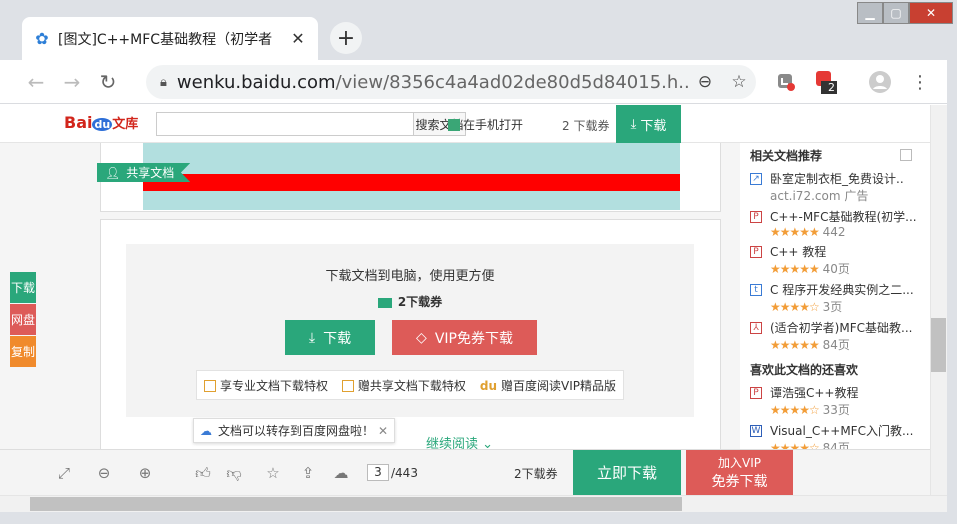  Describe the element at coordinates (840, 336) in the screenshot. I see `related-item: ⅄ (适合初学者)MFC基础教... ★★★★★ 84页` at that location.